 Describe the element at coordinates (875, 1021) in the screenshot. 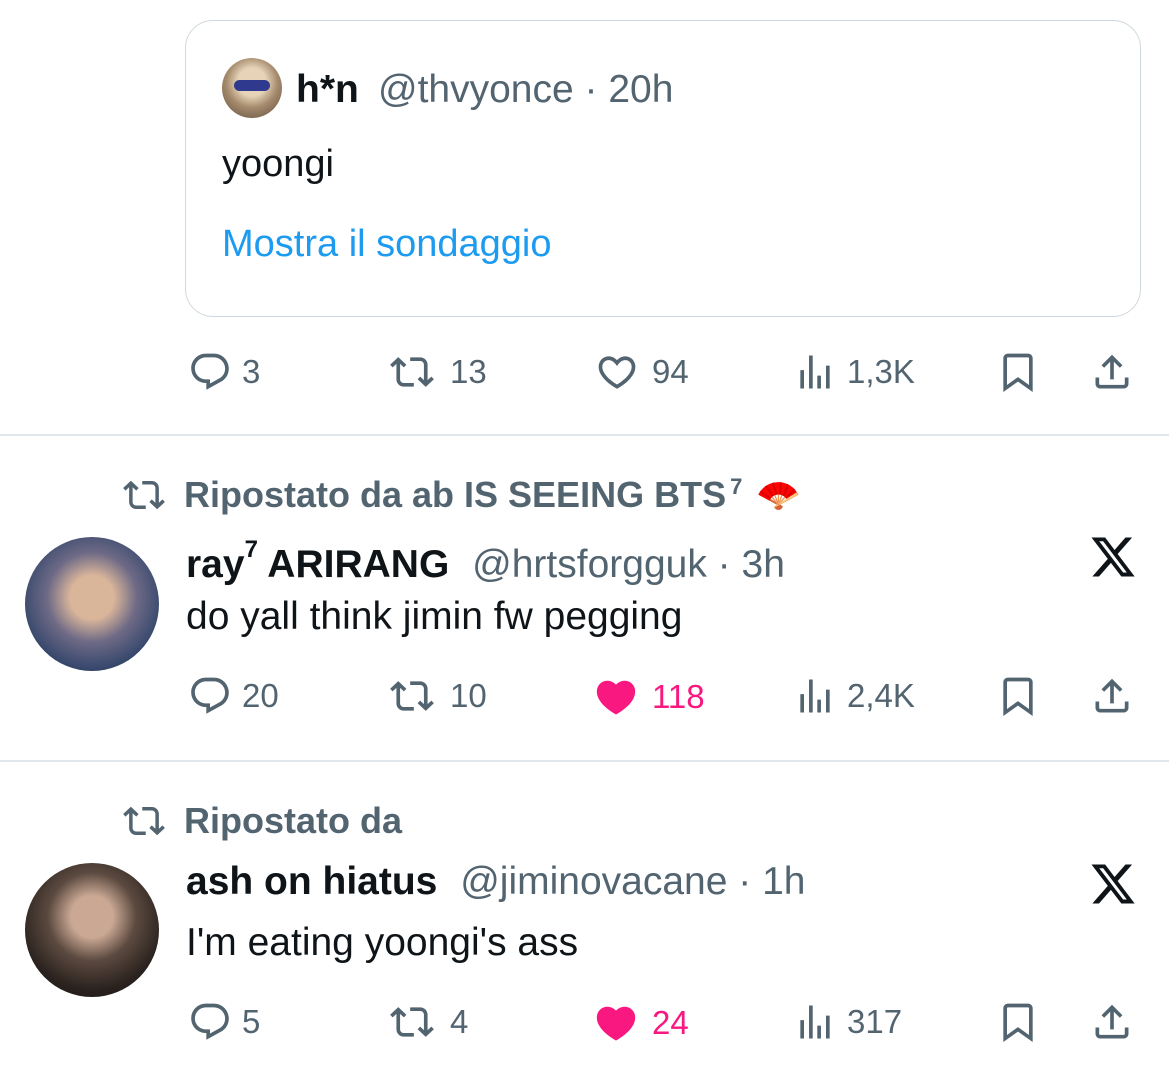

I see `views-count: 317` at that location.